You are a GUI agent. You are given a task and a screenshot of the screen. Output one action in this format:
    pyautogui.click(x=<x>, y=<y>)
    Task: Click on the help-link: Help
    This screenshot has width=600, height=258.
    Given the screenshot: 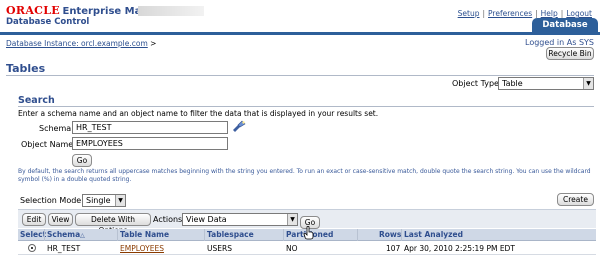 What is the action you would take?
    pyautogui.click(x=549, y=13)
    